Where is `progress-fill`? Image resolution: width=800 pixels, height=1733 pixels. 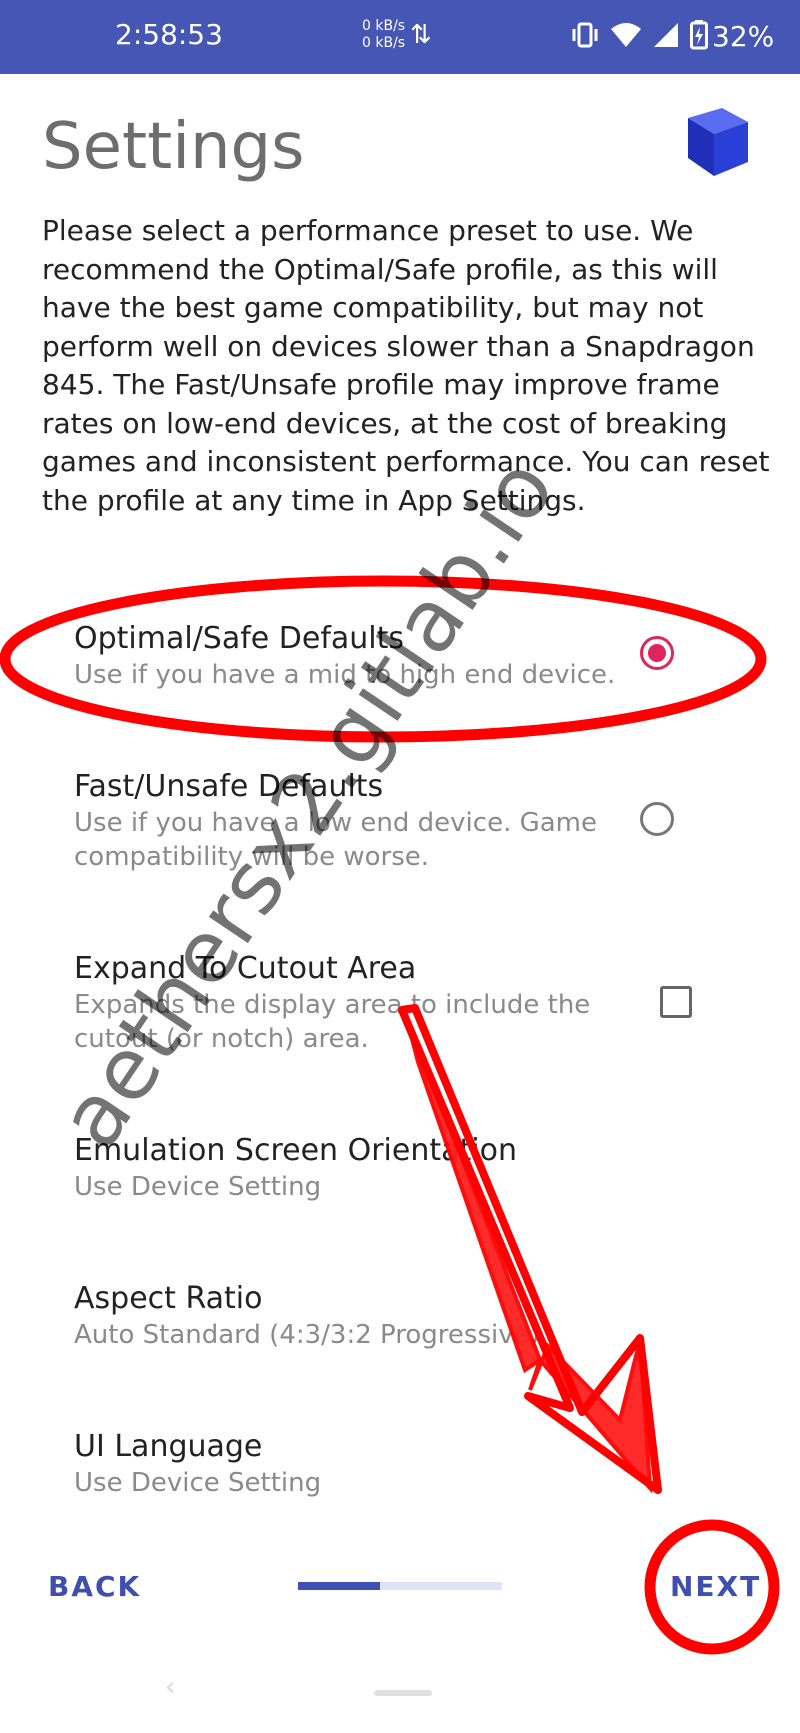
progress-fill is located at coordinates (339, 1586).